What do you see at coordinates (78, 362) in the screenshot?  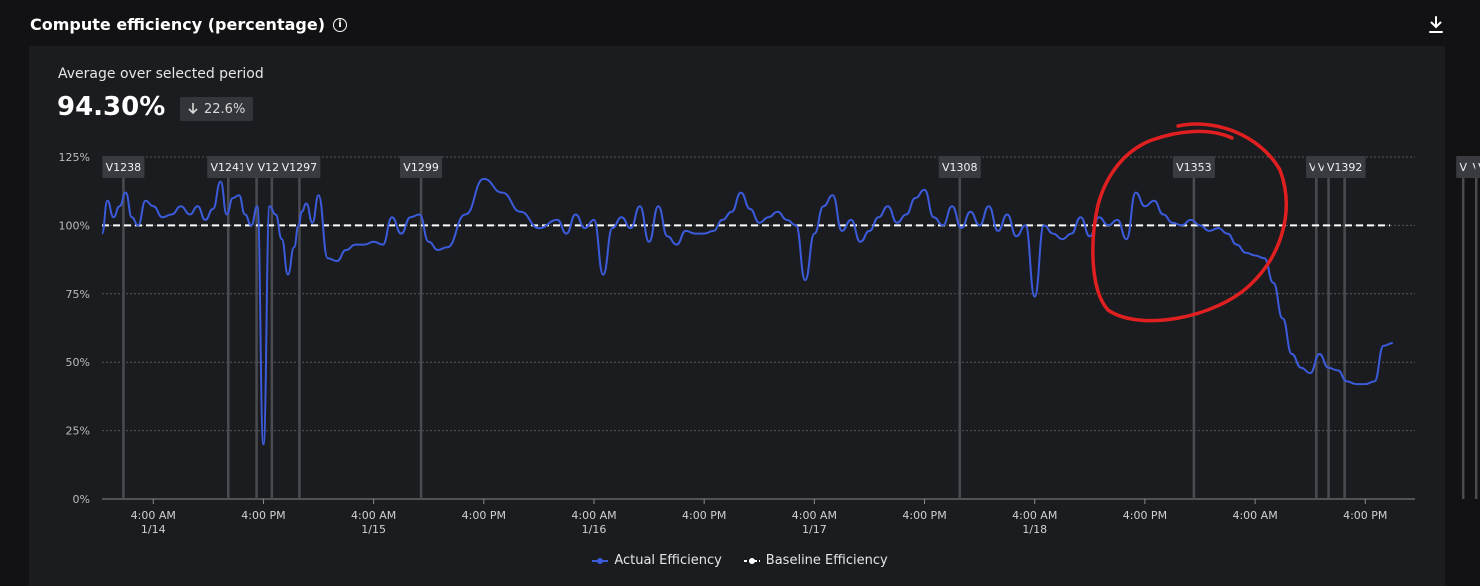 I see `y-tick-label: 50%` at bounding box center [78, 362].